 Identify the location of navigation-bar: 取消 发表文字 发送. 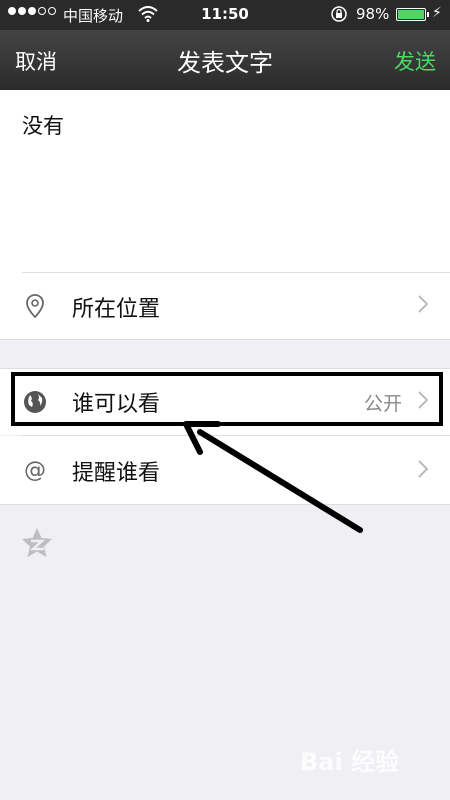
(225, 60).